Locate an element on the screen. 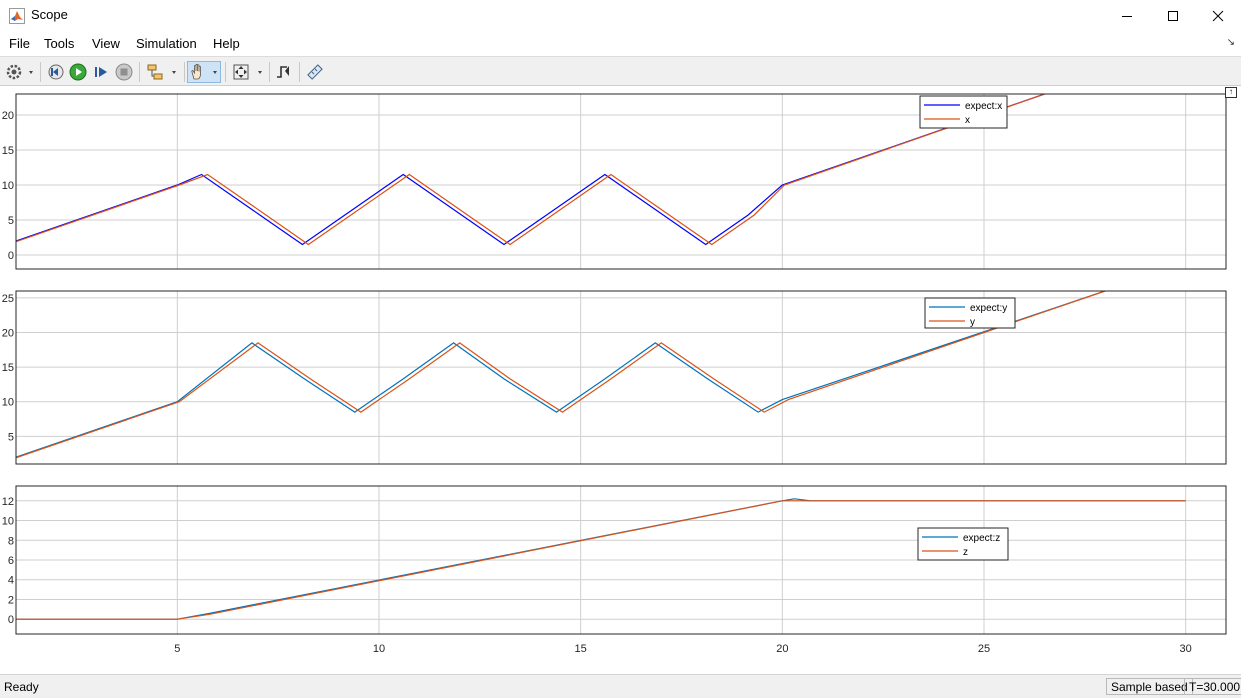 Image resolution: width=1241 pixels, height=698 pixels. configuration-button is located at coordinates (20, 72).